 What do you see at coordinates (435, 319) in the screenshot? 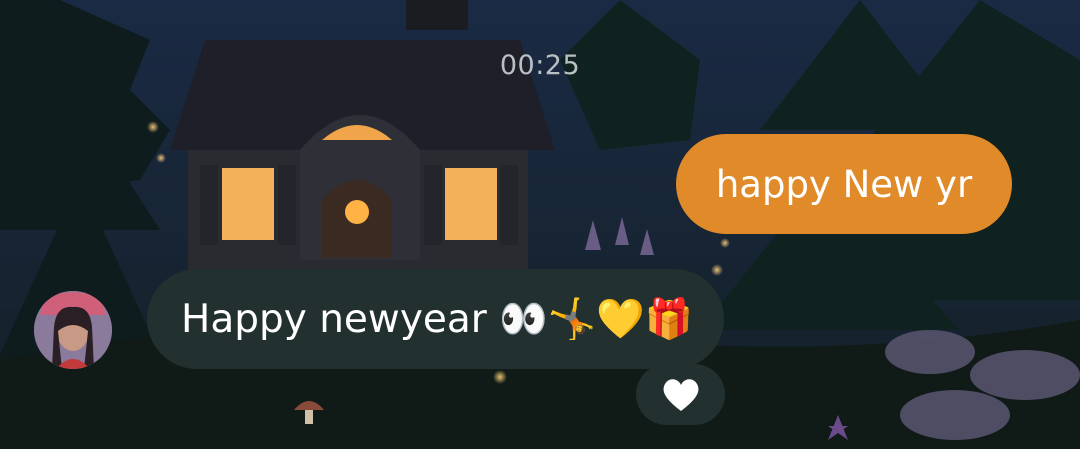
I see `incoming-message-bubble: Happy newyear 👀🤸💛🎁` at bounding box center [435, 319].